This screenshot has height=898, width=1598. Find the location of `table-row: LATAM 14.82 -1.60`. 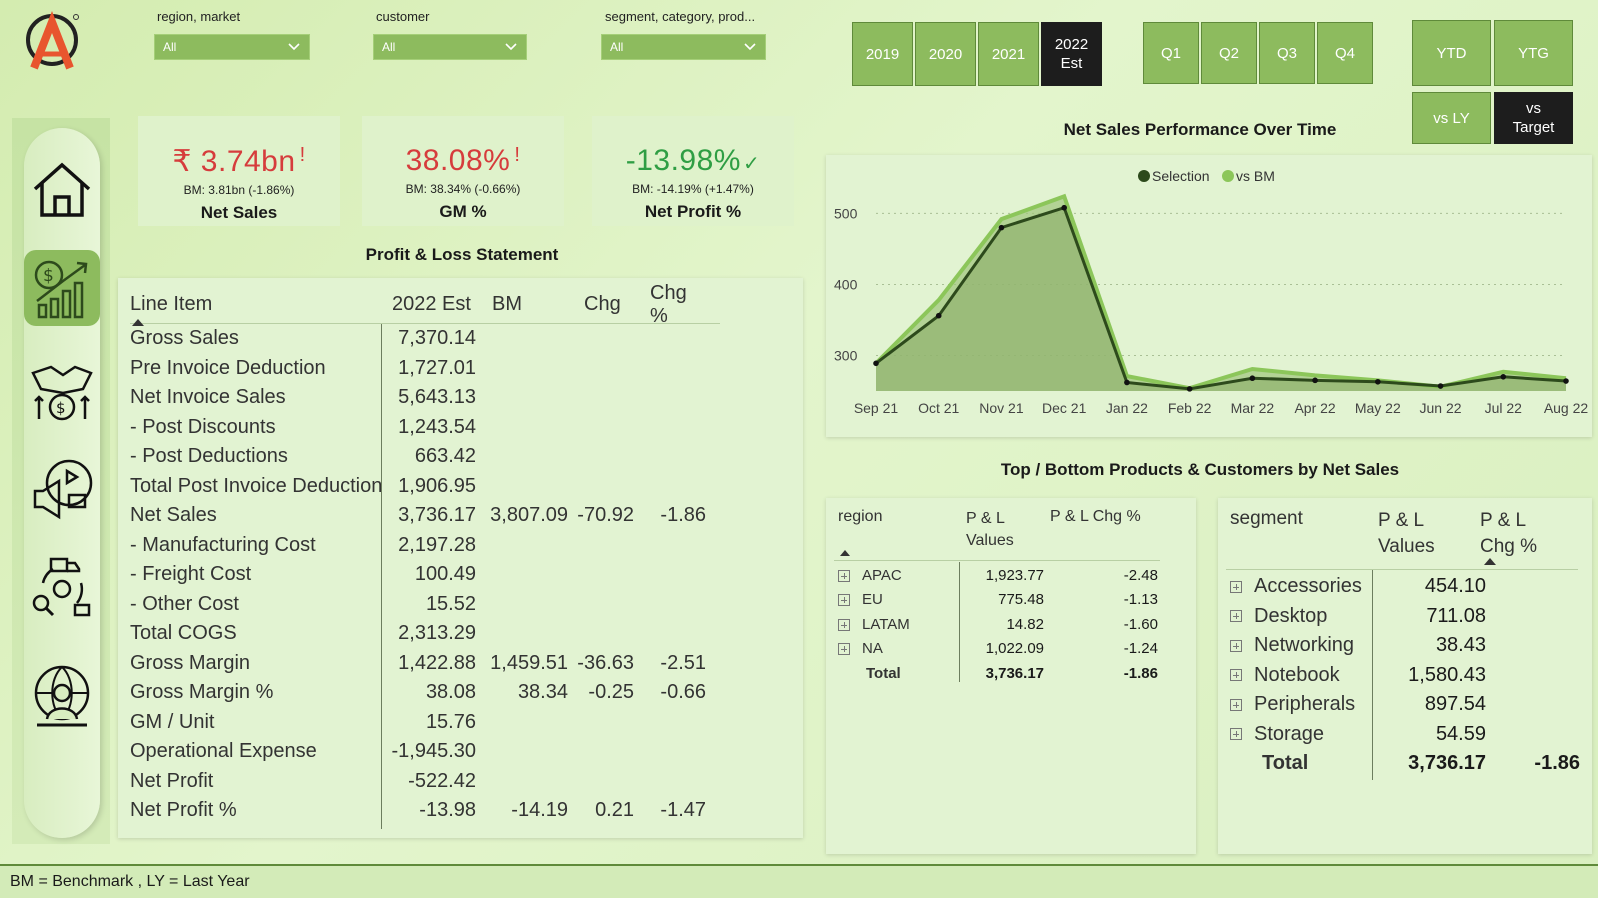

table-row: LATAM 14.82 -1.60 is located at coordinates (1001, 624).